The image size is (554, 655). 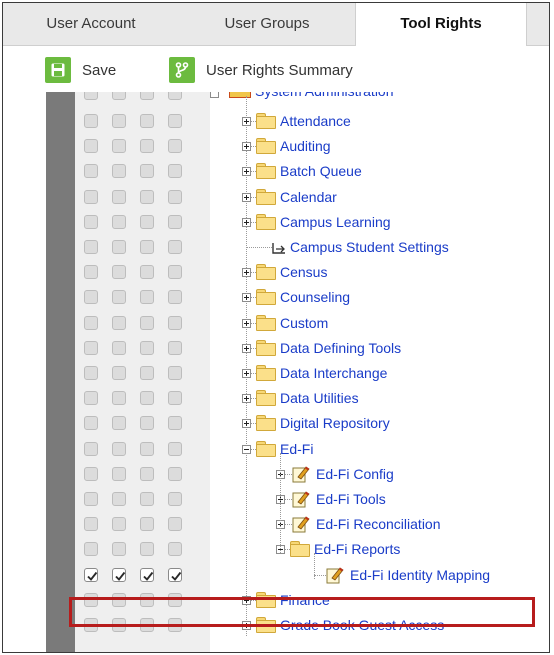 What do you see at coordinates (355, 474) in the screenshot?
I see `tree-item-label: Ed-Fi Config` at bounding box center [355, 474].